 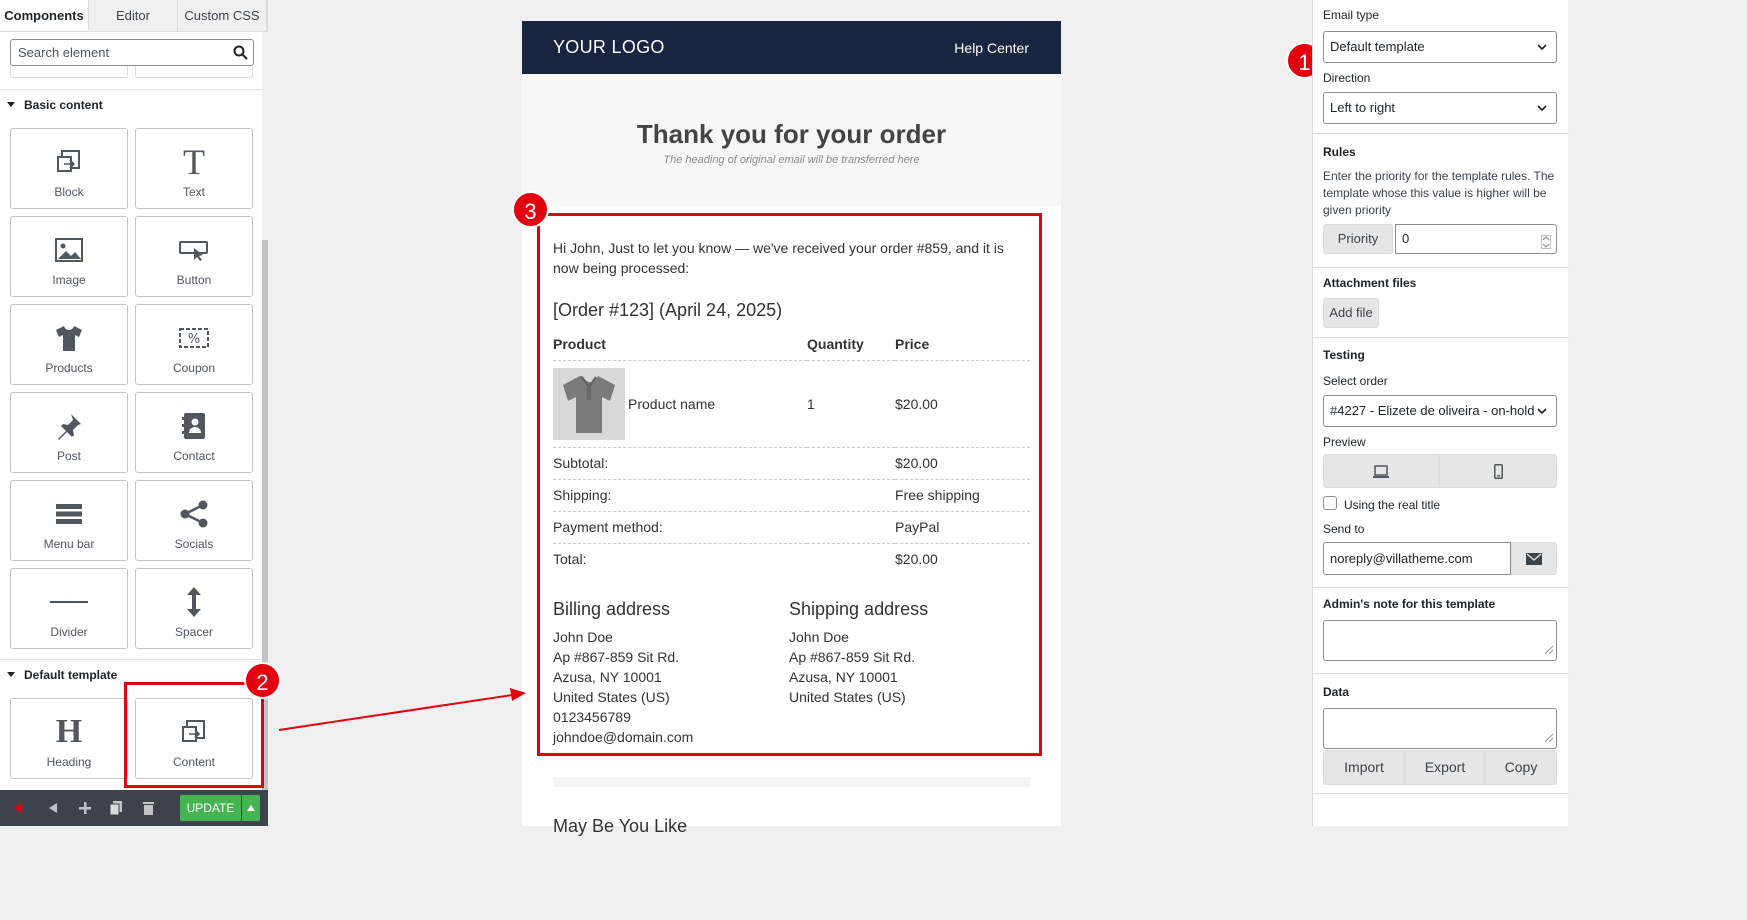 I want to click on component-image: Image, so click(x=69, y=256).